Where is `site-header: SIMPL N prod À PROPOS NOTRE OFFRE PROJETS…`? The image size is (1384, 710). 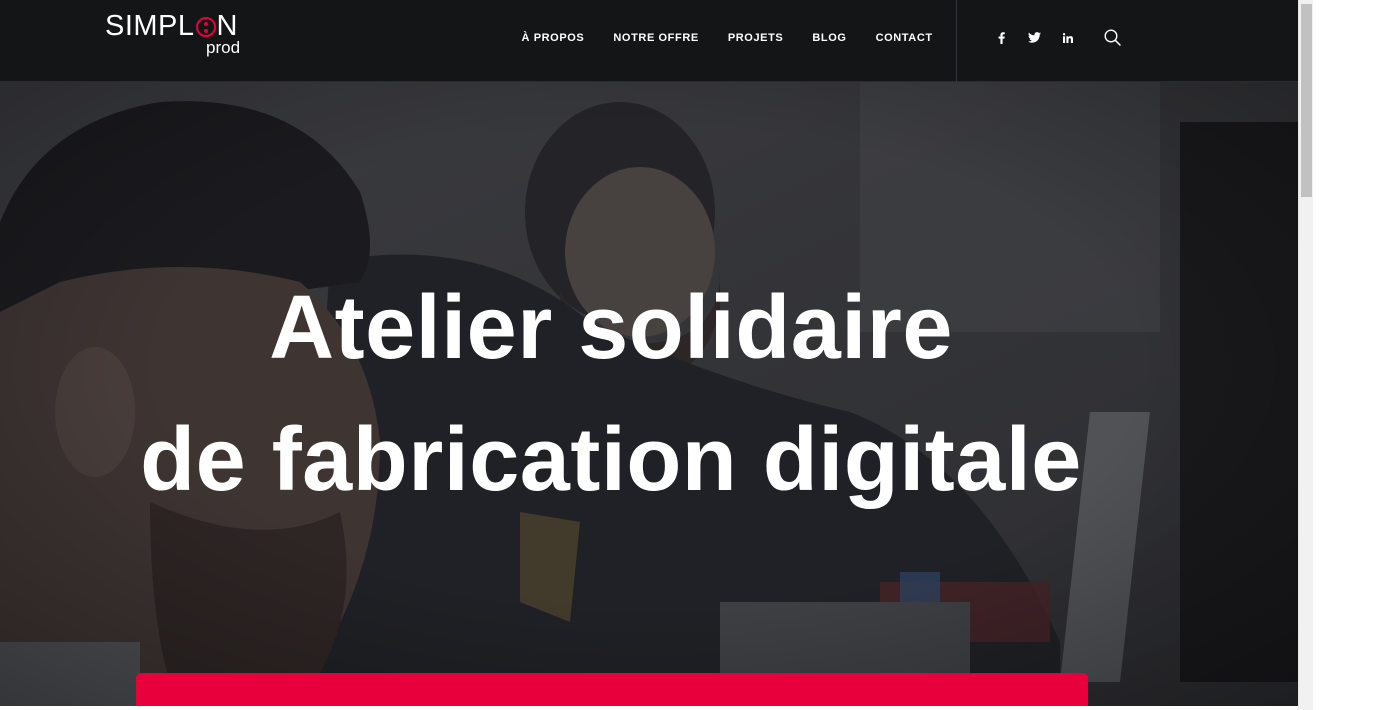 site-header: SIMPL N prod À PROPOS NOTRE OFFRE PROJETS… is located at coordinates (649, 41).